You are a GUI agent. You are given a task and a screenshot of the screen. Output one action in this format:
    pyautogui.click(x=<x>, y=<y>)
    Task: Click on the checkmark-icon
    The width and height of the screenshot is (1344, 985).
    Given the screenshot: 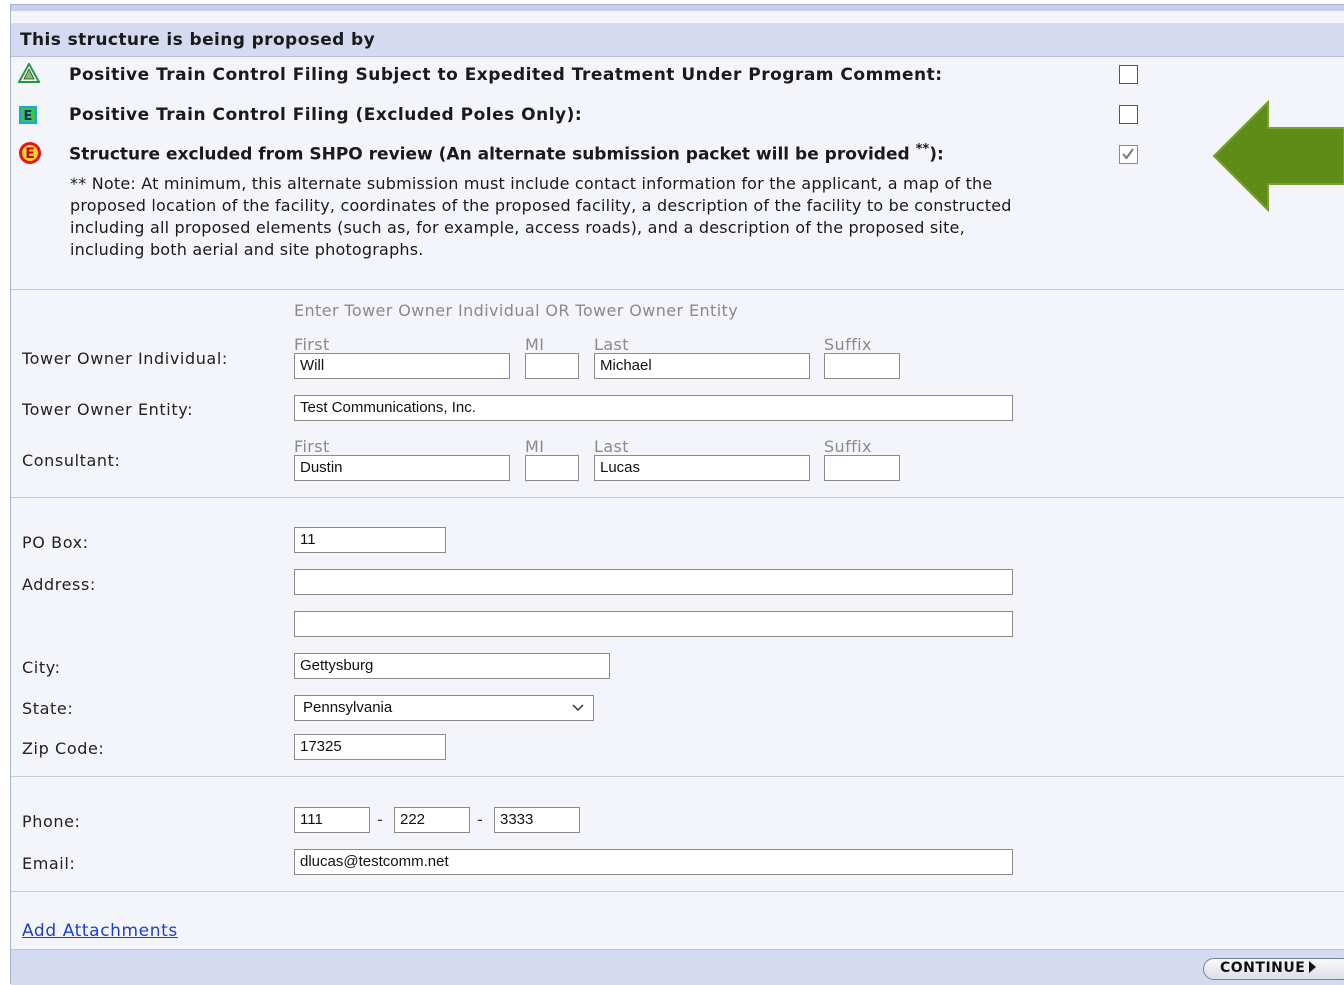 What is the action you would take?
    pyautogui.click(x=1128, y=154)
    